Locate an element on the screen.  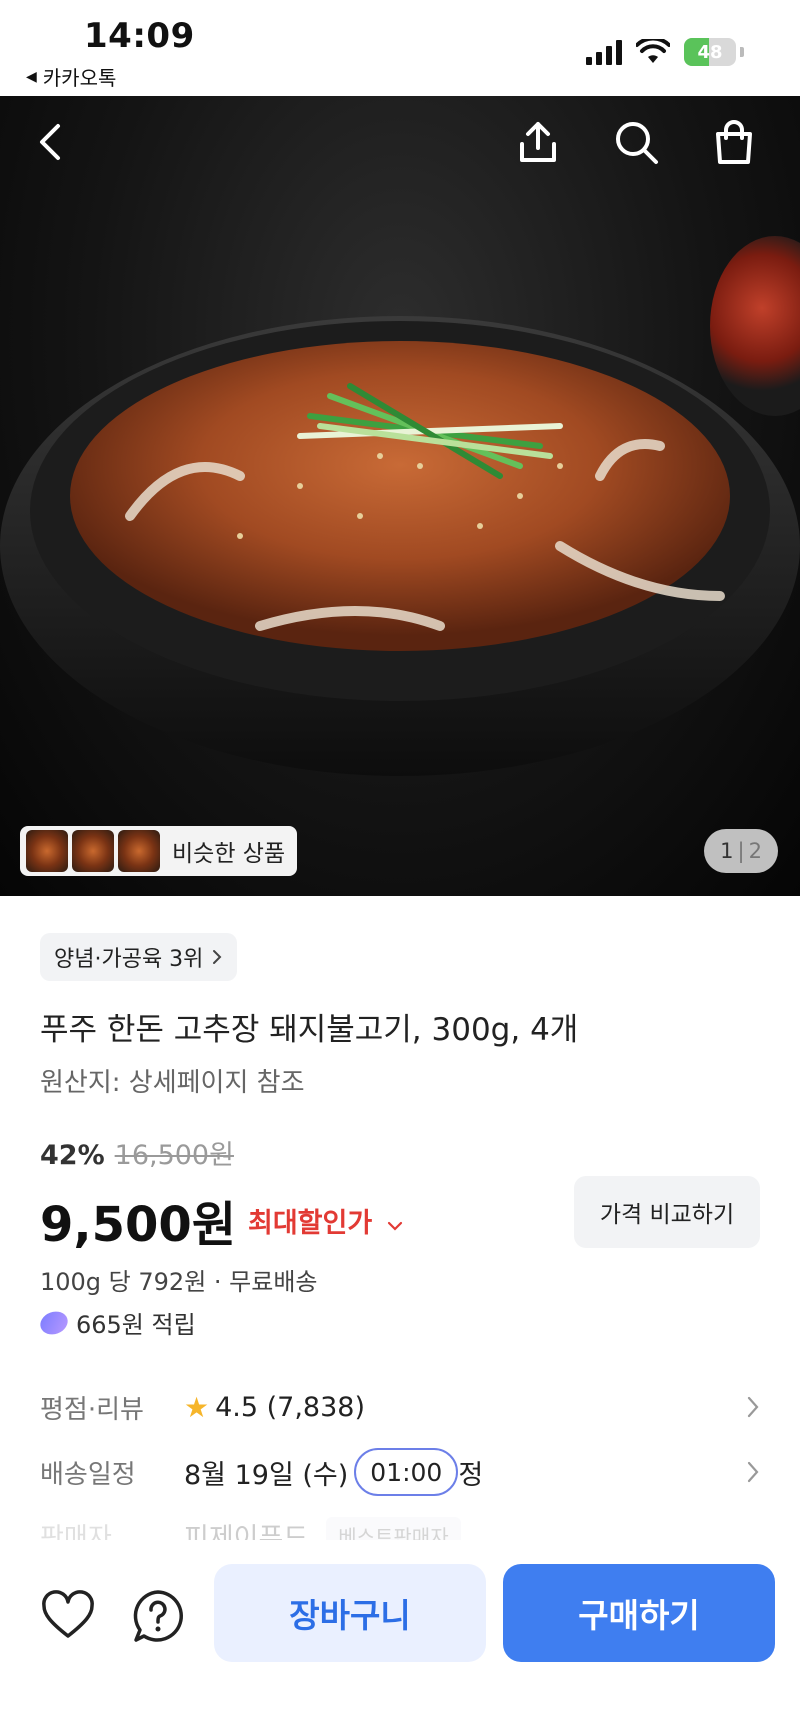
star-icon: ★ is located at coordinates (197, 1407).